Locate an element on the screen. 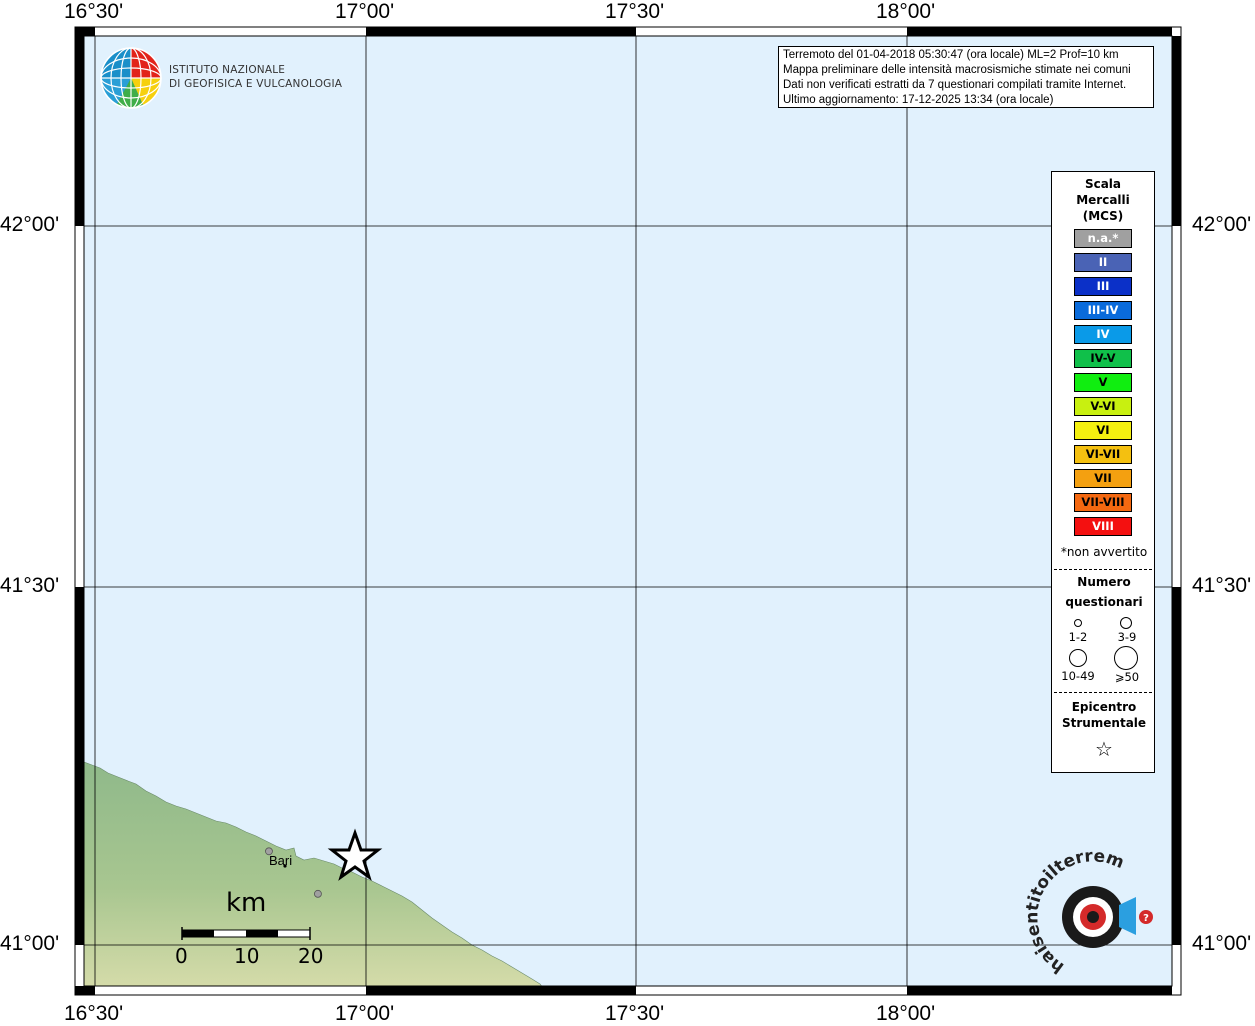 The width and height of the screenshot is (1255, 1026). lon-label-bottom-4: 18°00' is located at coordinates (906, 1013).